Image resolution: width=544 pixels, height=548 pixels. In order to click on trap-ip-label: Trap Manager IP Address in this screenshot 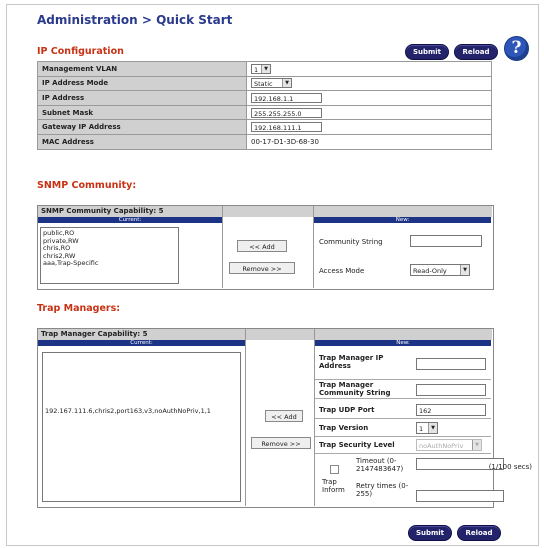, I will do `click(351, 362)`.